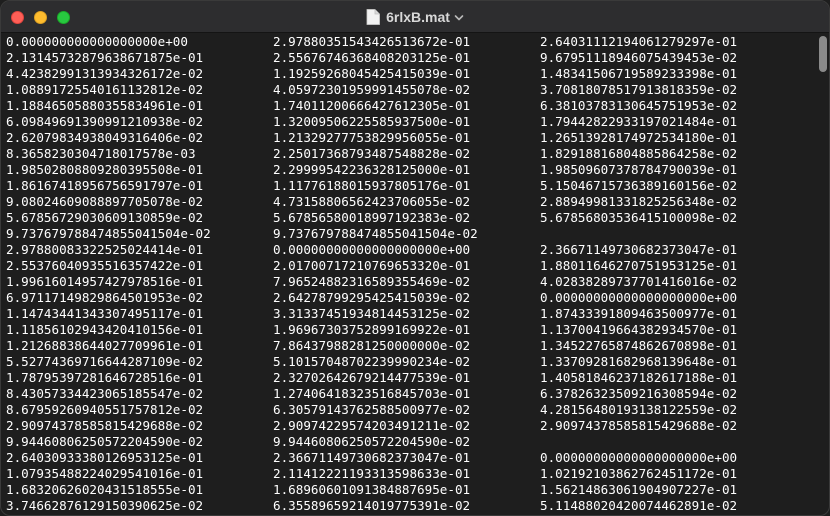 This screenshot has height=516, width=830. What do you see at coordinates (105, 297) in the screenshot?
I see `value-cell: 6.97117149829864501953e-02` at bounding box center [105, 297].